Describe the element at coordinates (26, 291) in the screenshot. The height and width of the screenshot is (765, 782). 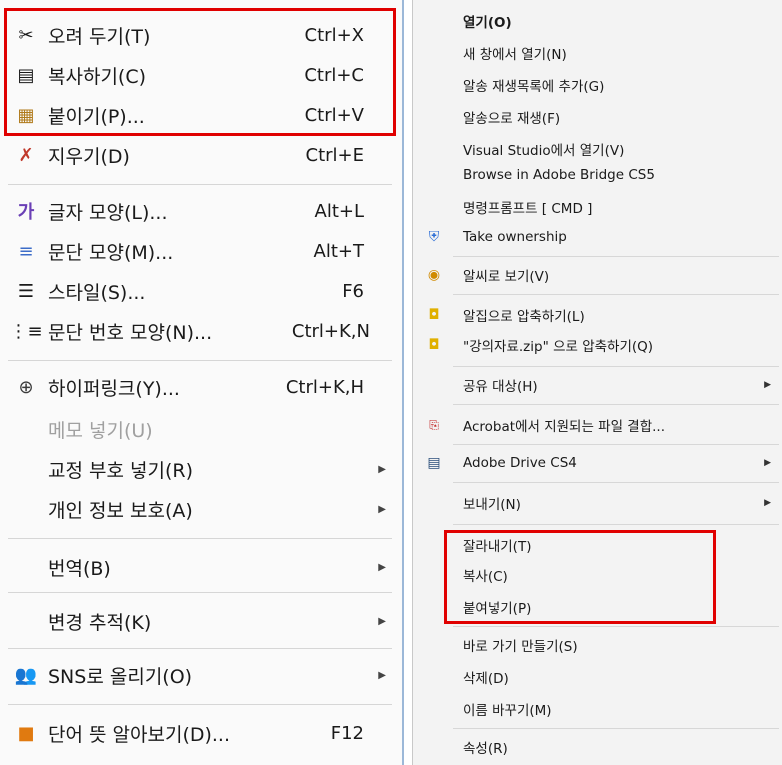
I see `style-icon: ☰` at that location.